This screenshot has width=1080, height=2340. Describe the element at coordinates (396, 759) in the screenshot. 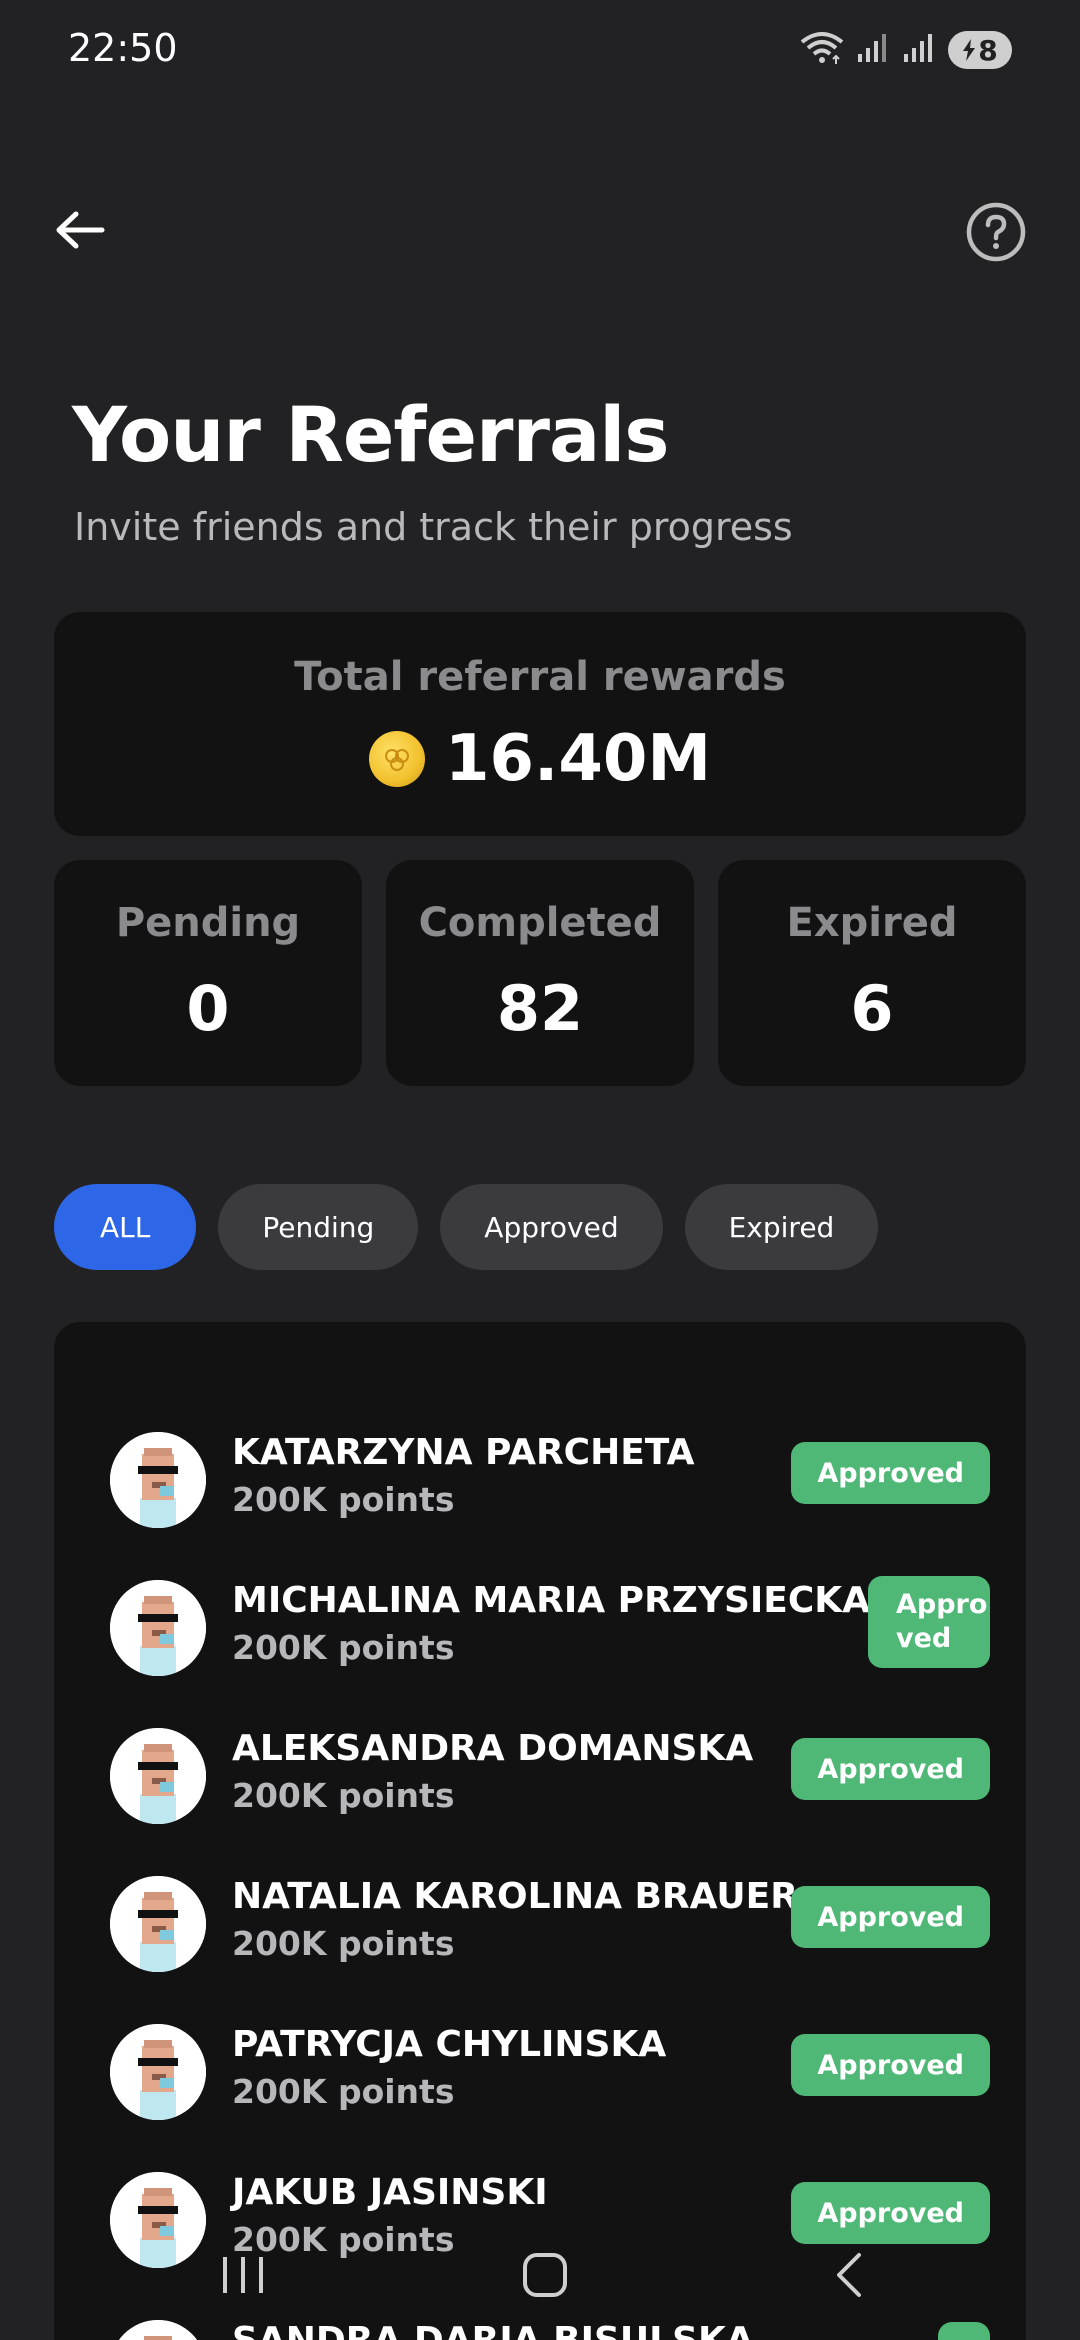

I see `coin-icon` at that location.